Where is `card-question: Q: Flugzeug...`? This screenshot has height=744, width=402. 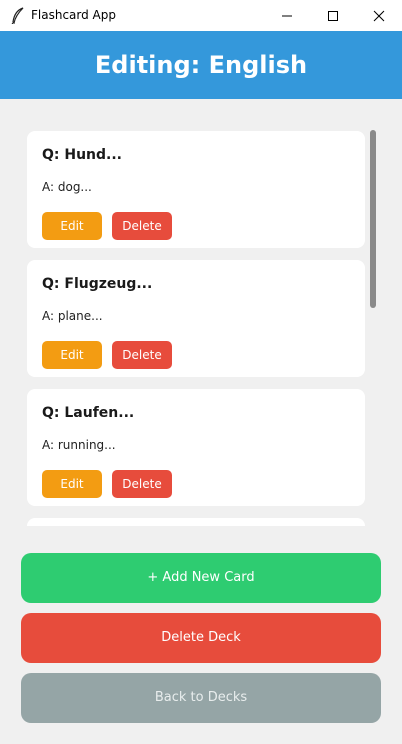
card-question: Q: Flugzeug... is located at coordinates (97, 284).